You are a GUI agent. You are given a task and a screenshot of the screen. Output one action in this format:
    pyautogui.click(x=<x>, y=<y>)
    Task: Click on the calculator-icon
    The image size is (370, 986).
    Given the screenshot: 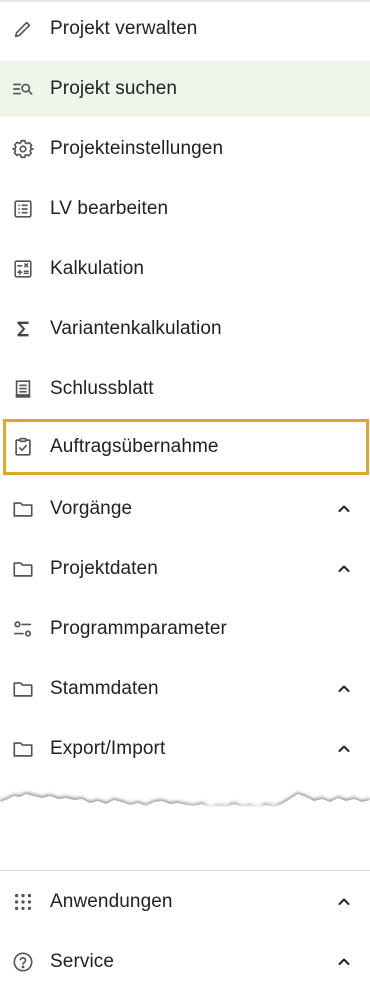 What is the action you would take?
    pyautogui.click(x=23, y=269)
    